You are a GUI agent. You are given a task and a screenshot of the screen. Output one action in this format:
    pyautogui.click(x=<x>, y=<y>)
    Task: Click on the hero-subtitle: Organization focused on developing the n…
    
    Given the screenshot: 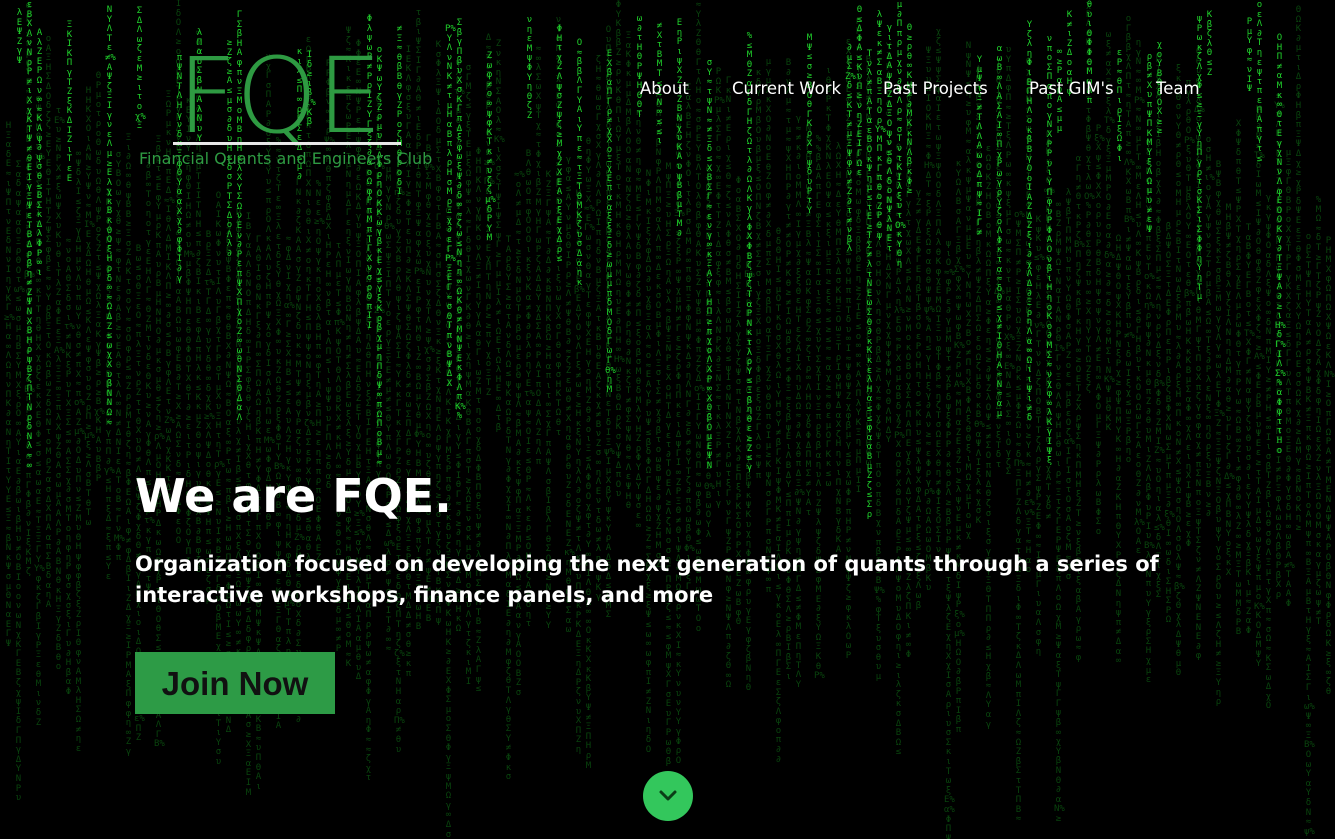 What is the action you would take?
    pyautogui.click(x=647, y=579)
    